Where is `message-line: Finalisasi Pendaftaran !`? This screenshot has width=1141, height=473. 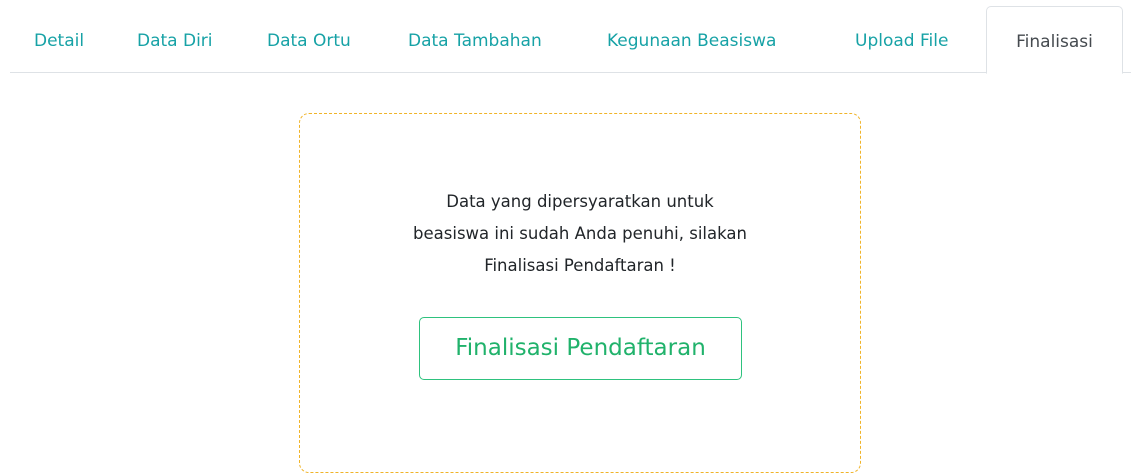 message-line: Finalisasi Pendaftaran ! is located at coordinates (580, 265).